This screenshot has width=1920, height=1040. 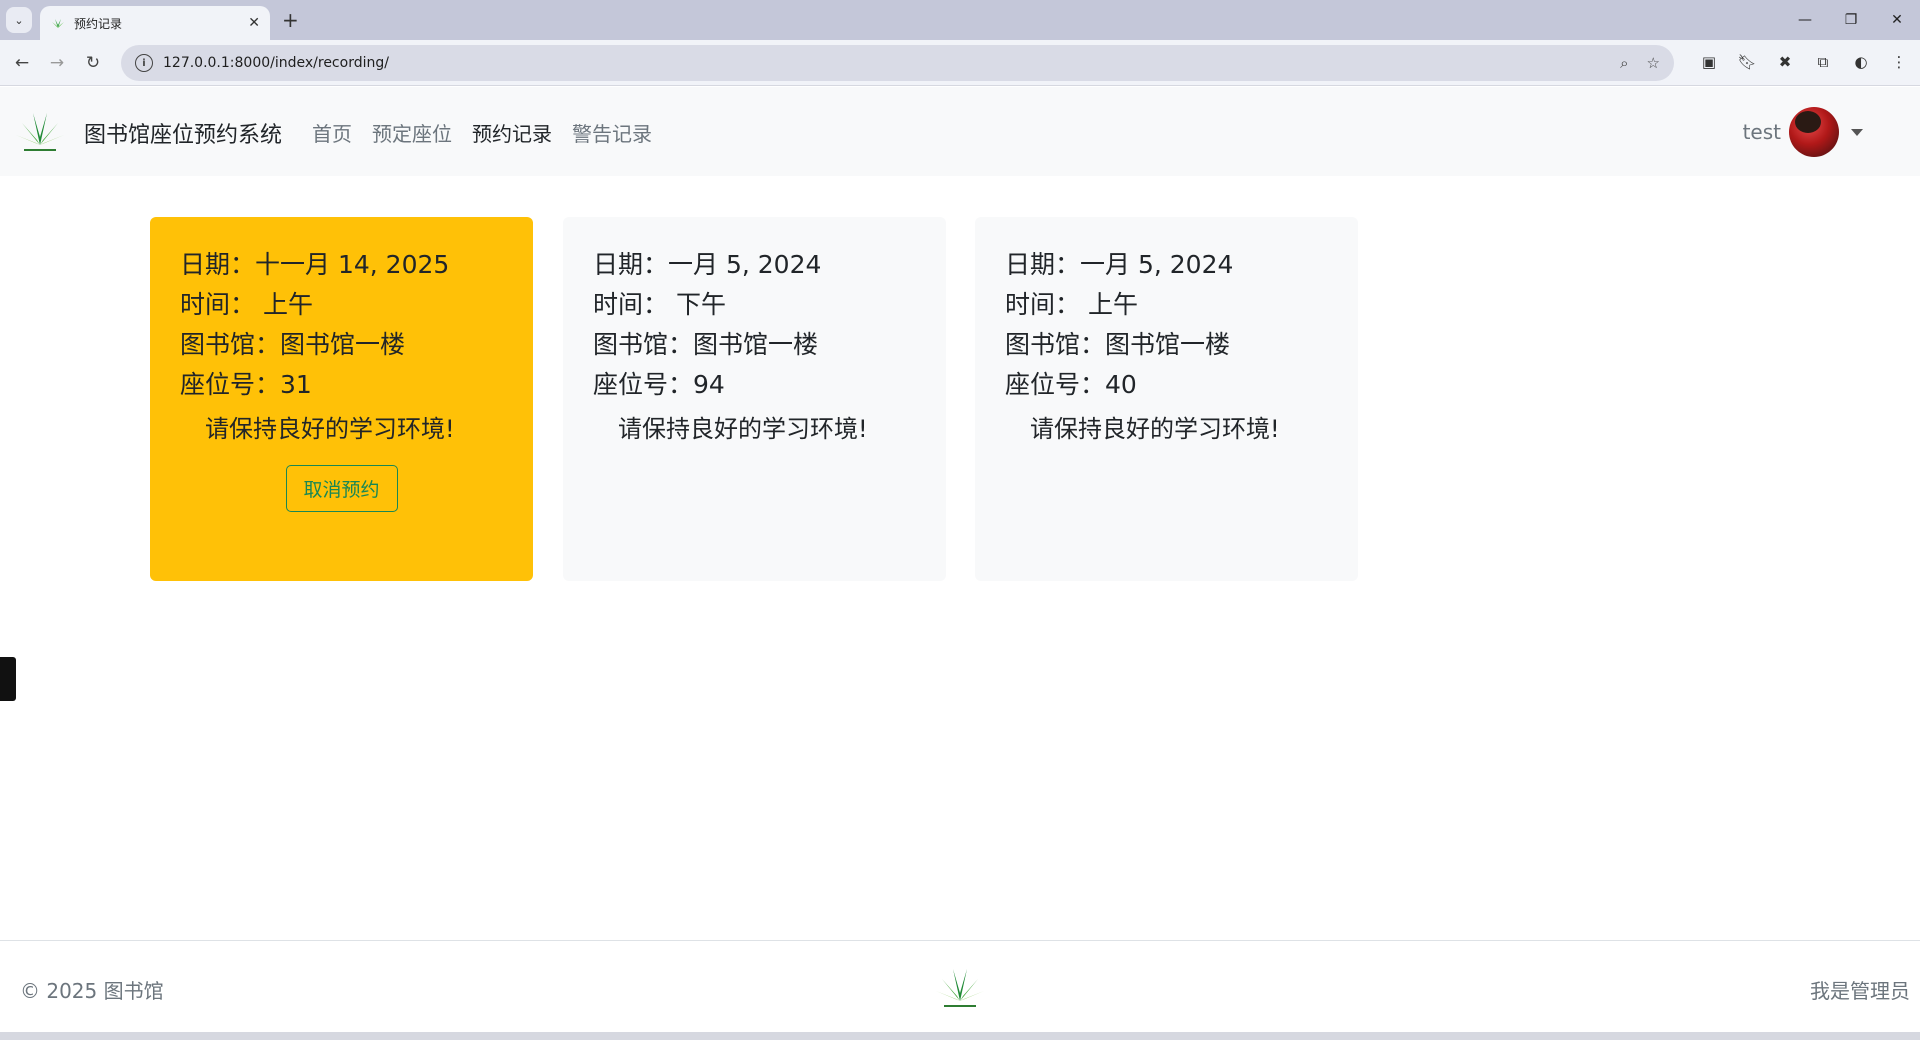 What do you see at coordinates (1747, 62) in the screenshot?
I see `reading-list-icon: 🔖︎` at bounding box center [1747, 62].